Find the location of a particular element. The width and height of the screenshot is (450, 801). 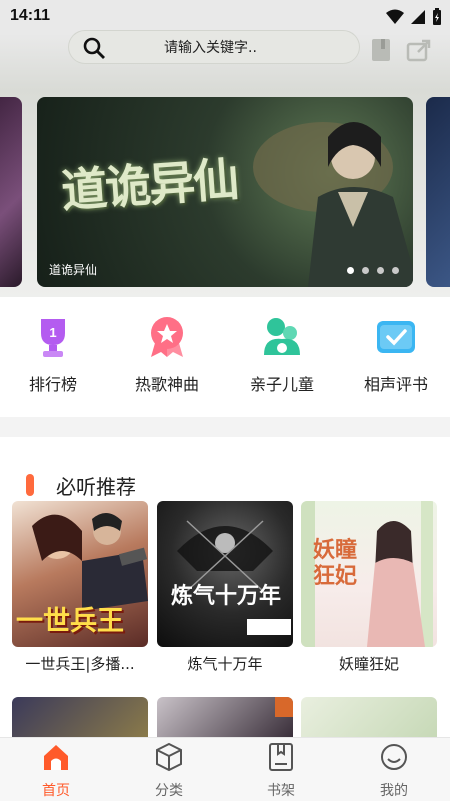

quick-links: 1 排行榜 热歌神曲 亲子儿童 相声评书 is located at coordinates (225, 357).